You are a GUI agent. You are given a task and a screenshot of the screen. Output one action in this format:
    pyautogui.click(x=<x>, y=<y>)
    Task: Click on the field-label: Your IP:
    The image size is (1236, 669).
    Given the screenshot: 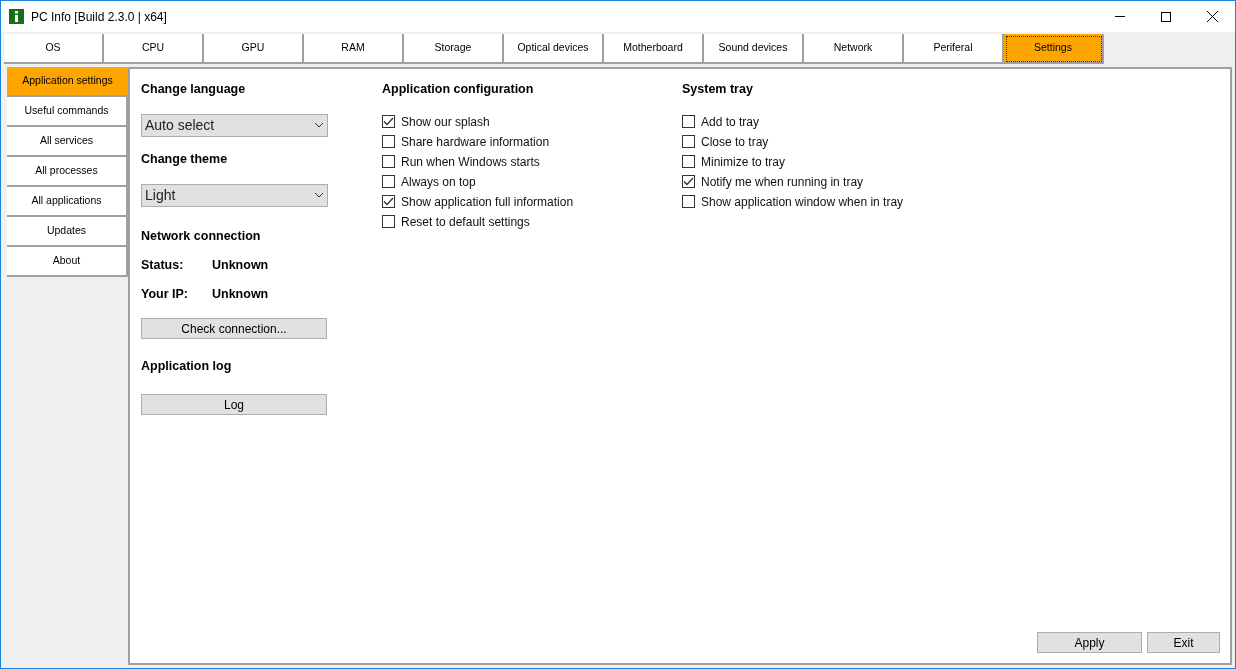 What is the action you would take?
    pyautogui.click(x=165, y=294)
    